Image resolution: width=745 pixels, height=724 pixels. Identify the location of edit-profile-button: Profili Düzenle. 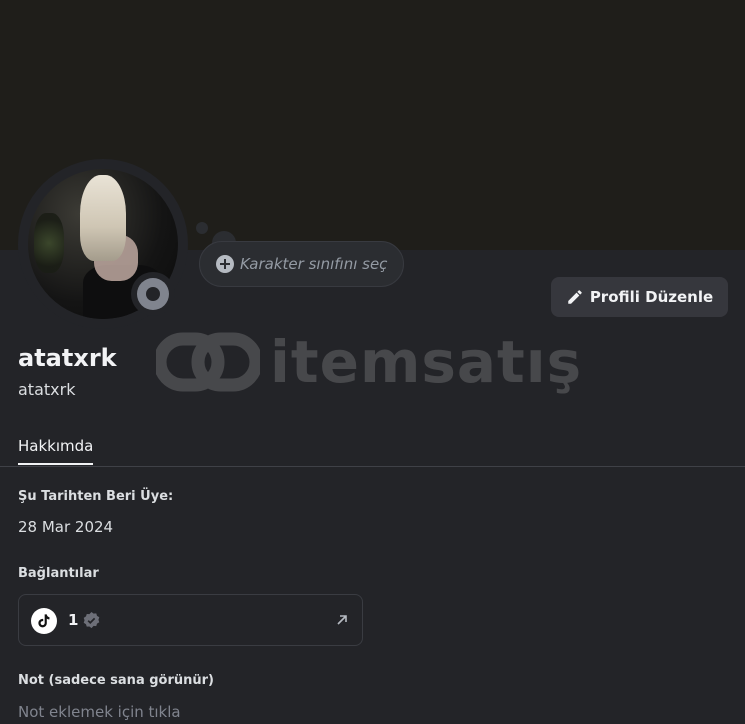
(639, 297).